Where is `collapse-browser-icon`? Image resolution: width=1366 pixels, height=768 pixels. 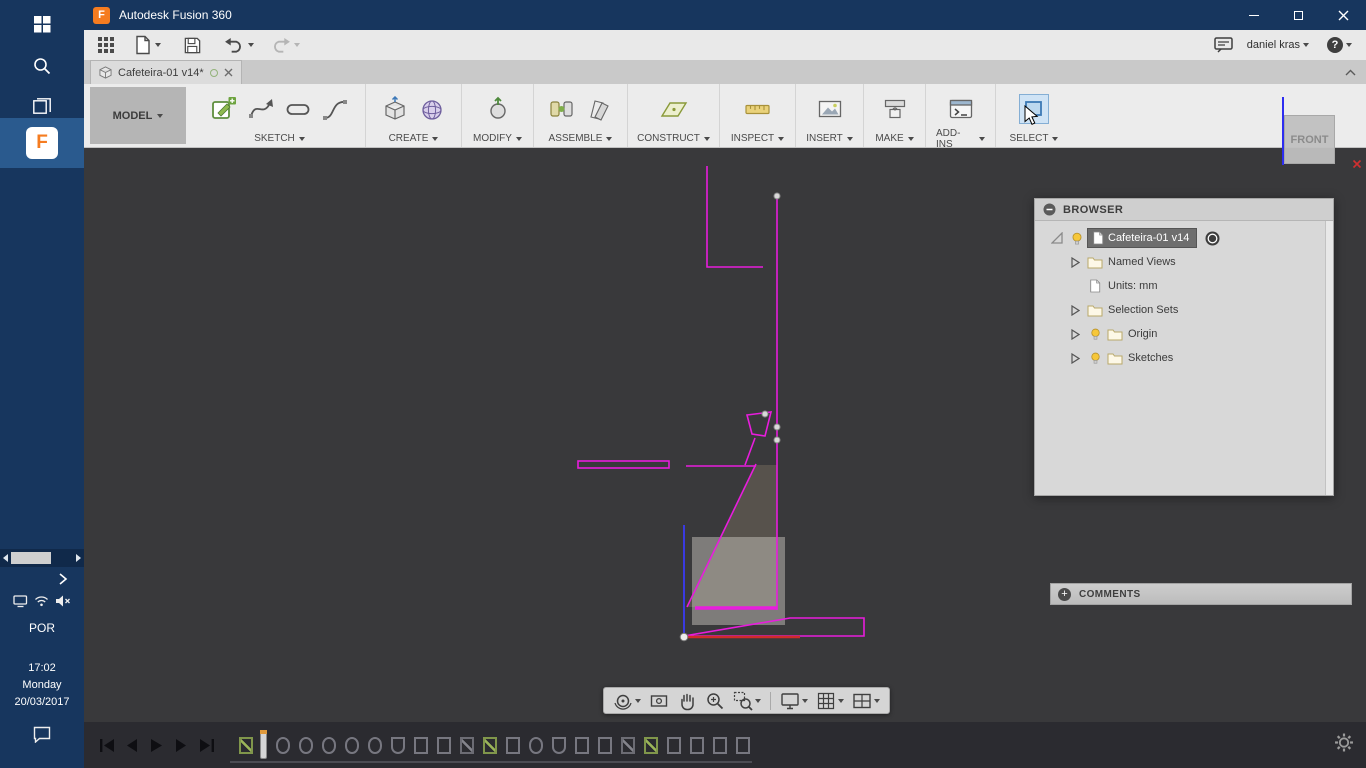
collapse-browser-icon is located at coordinates (1049, 209).